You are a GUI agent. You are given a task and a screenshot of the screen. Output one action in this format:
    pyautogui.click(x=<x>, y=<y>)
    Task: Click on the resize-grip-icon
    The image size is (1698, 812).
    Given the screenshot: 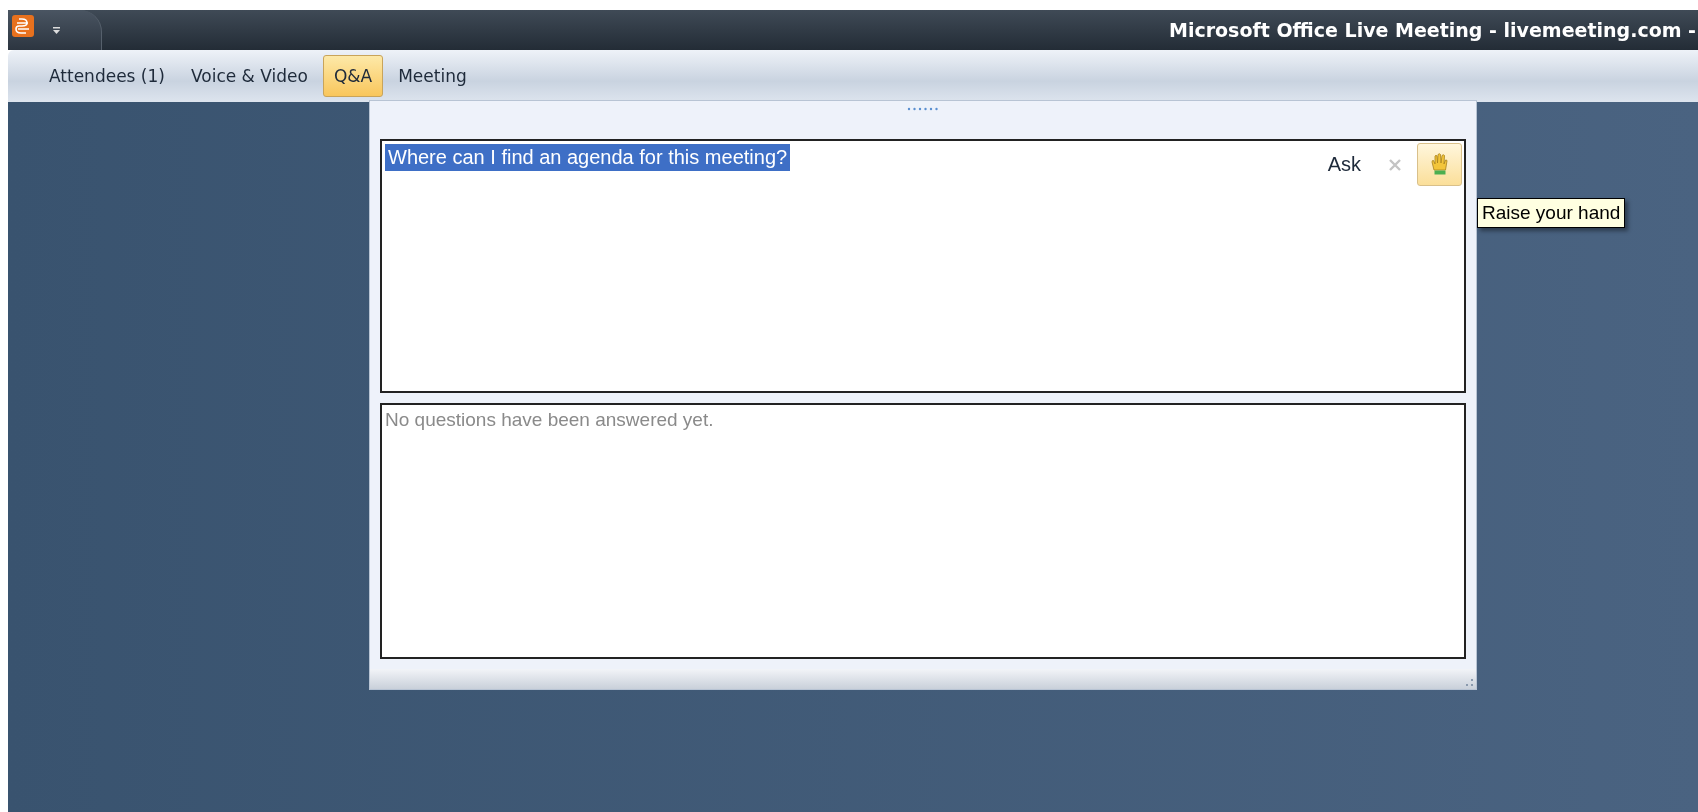 What is the action you would take?
    pyautogui.click(x=1470, y=683)
    